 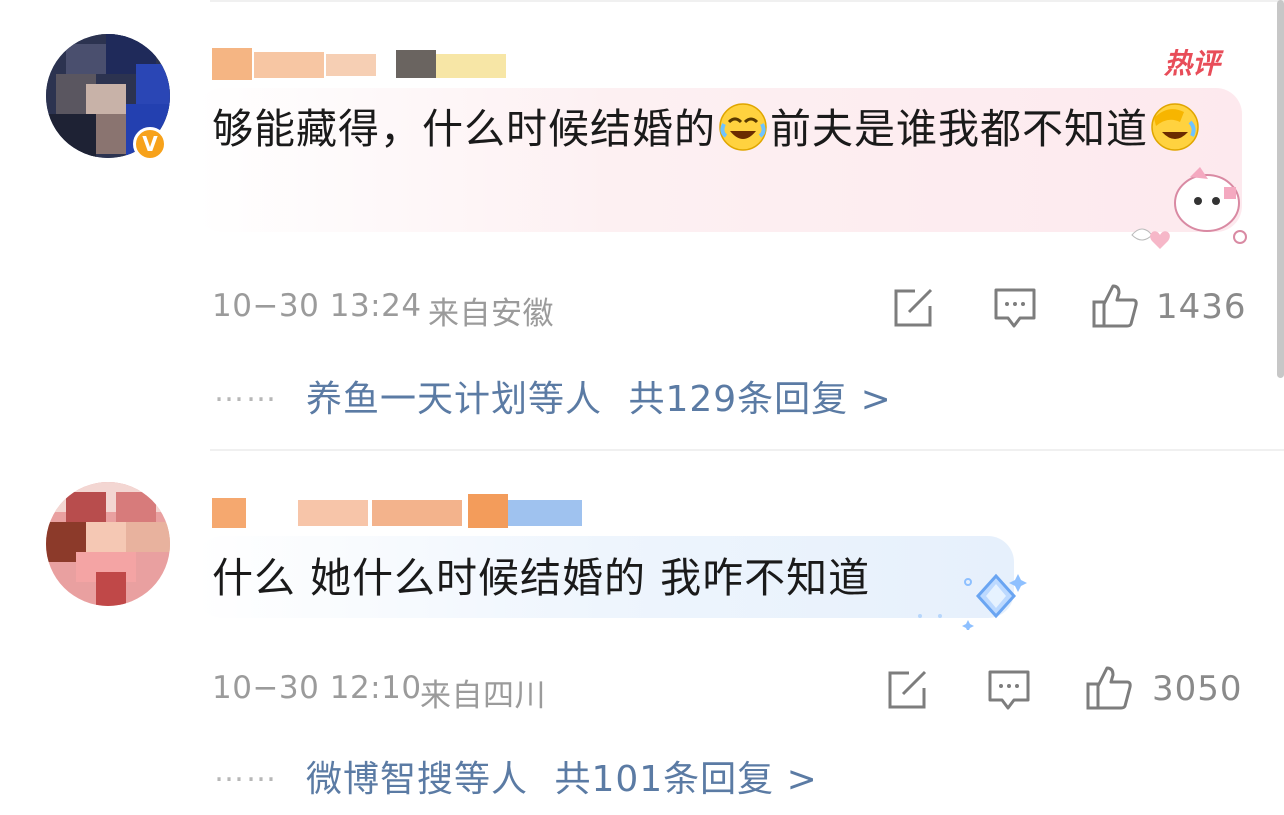 What do you see at coordinates (747, 450) in the screenshot?
I see `comment-divider` at bounding box center [747, 450].